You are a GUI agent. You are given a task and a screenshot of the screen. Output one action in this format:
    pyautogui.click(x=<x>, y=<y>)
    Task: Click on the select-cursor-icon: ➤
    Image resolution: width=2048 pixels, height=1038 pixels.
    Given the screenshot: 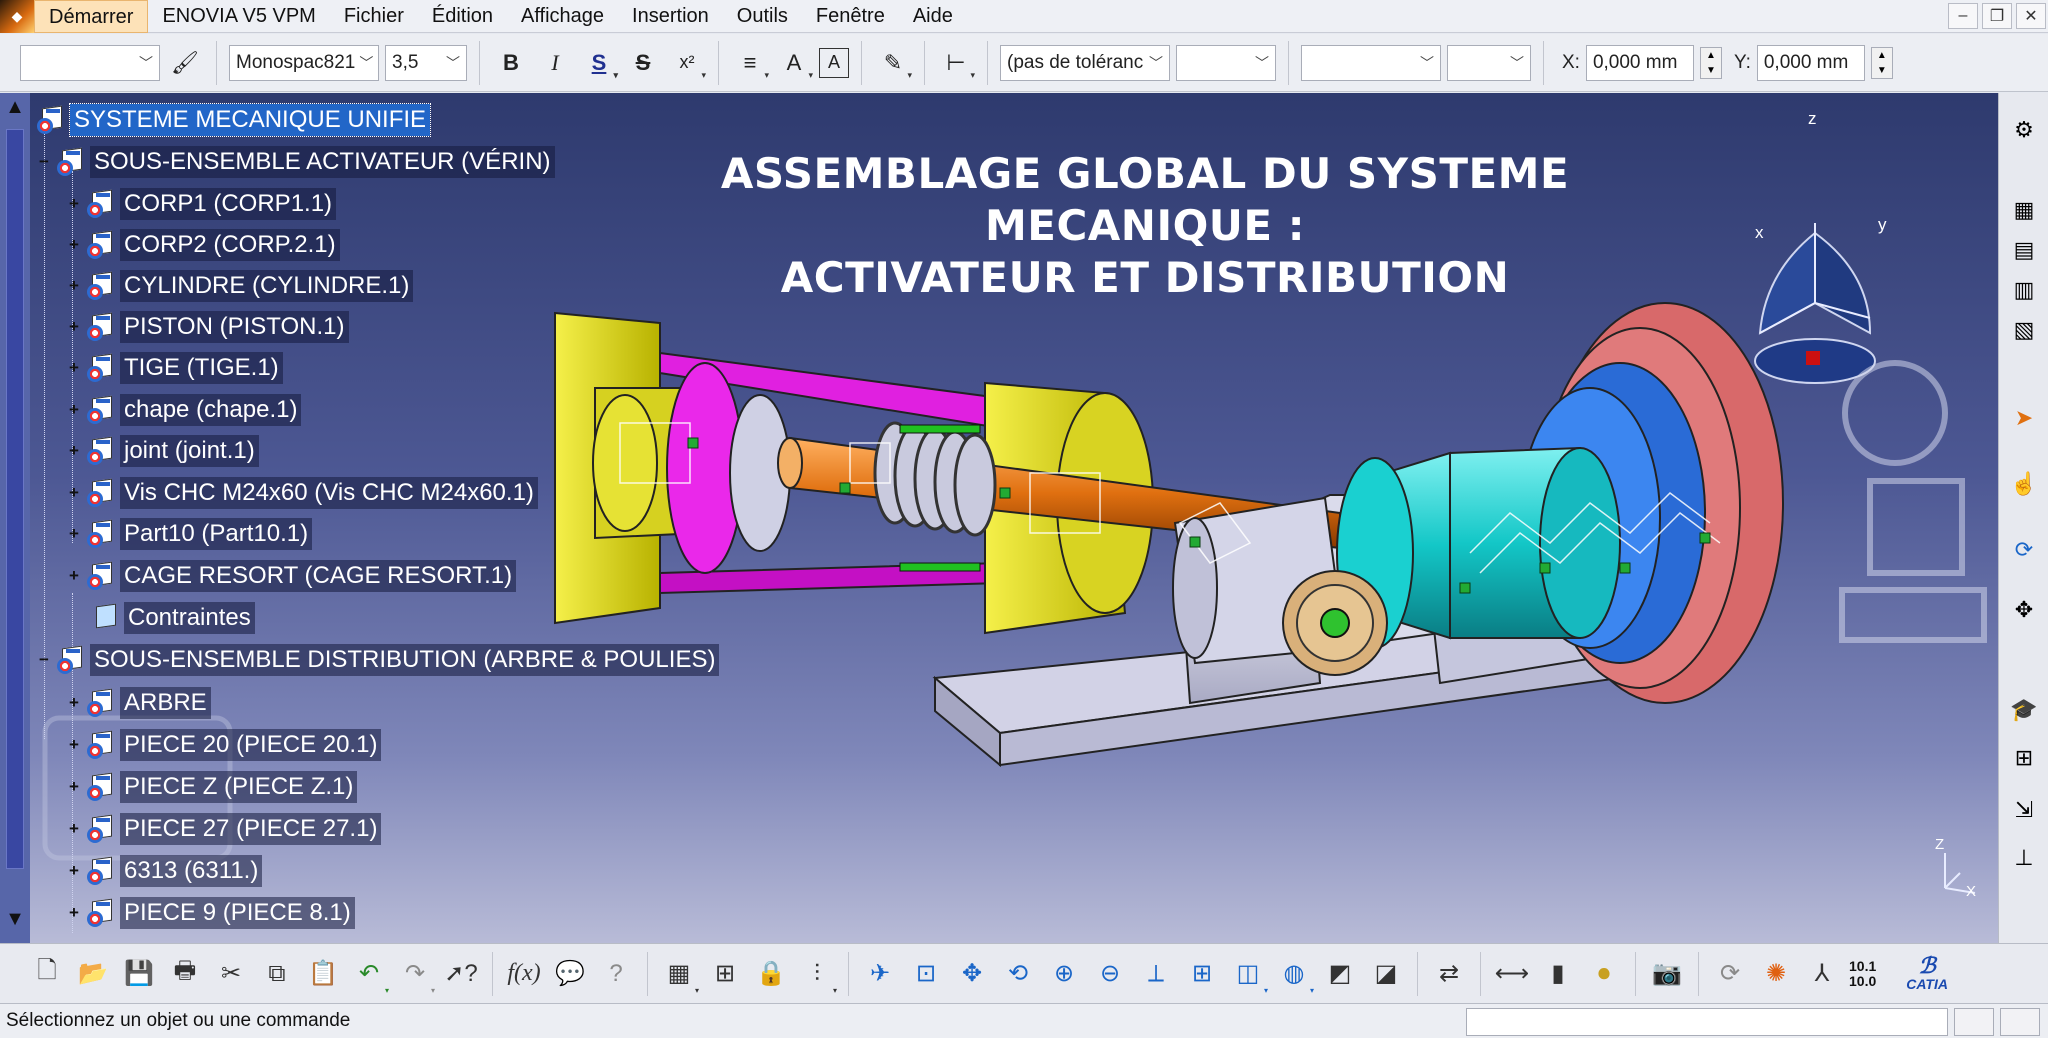 What is the action you would take?
    pyautogui.click(x=2024, y=418)
    